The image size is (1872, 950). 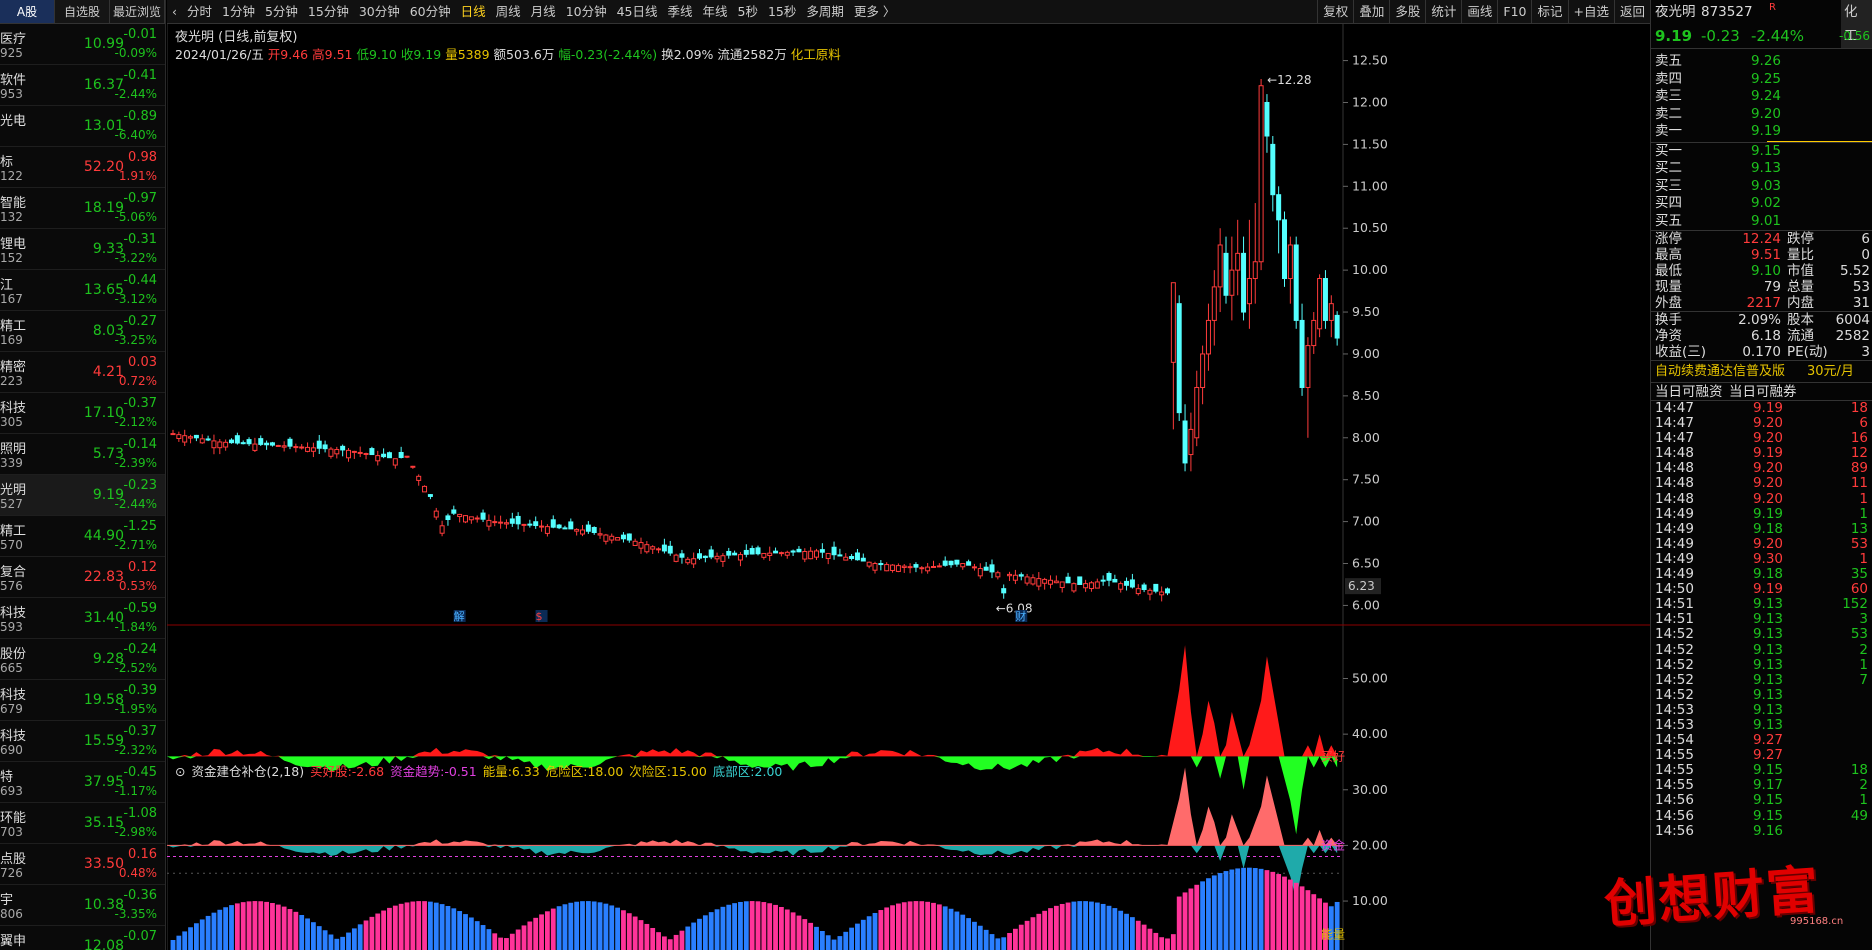 I want to click on period-tab: 分时, so click(x=199, y=12).